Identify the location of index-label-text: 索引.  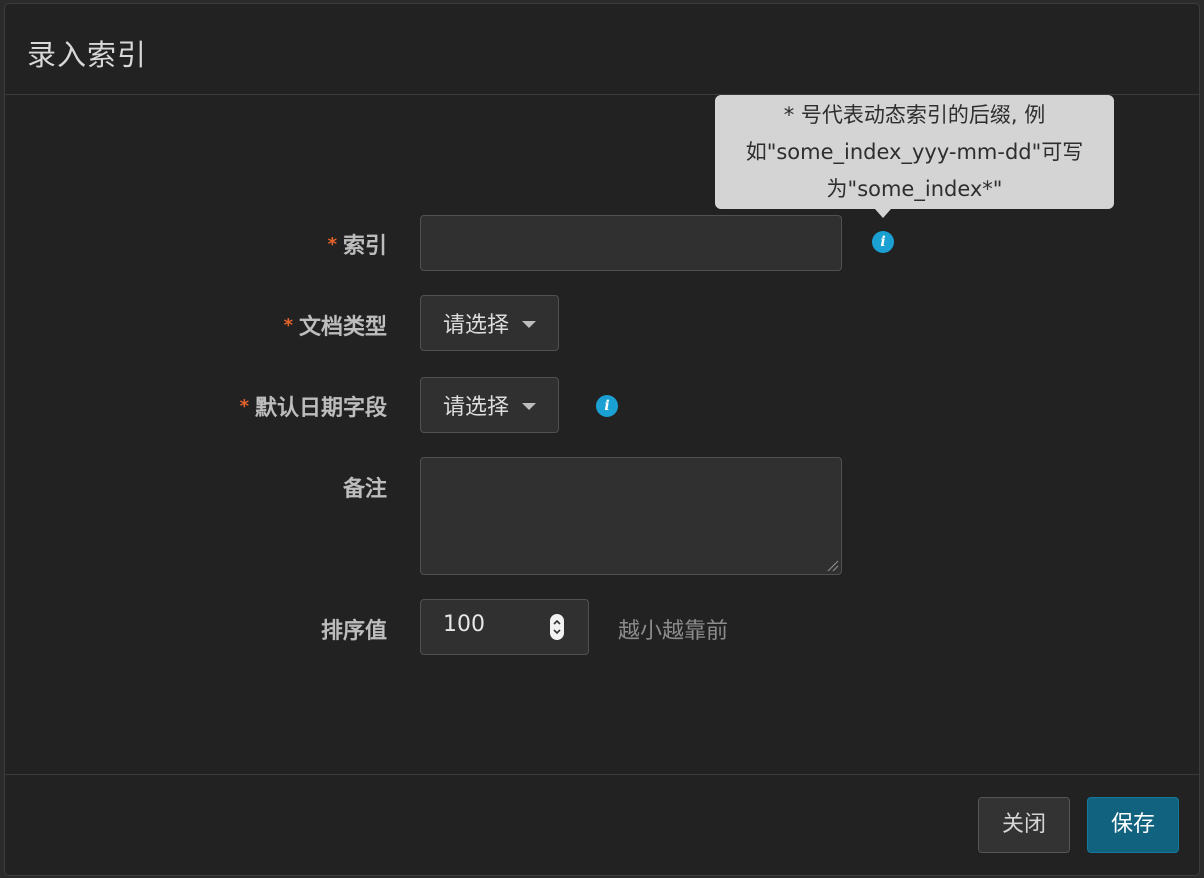
(364, 246).